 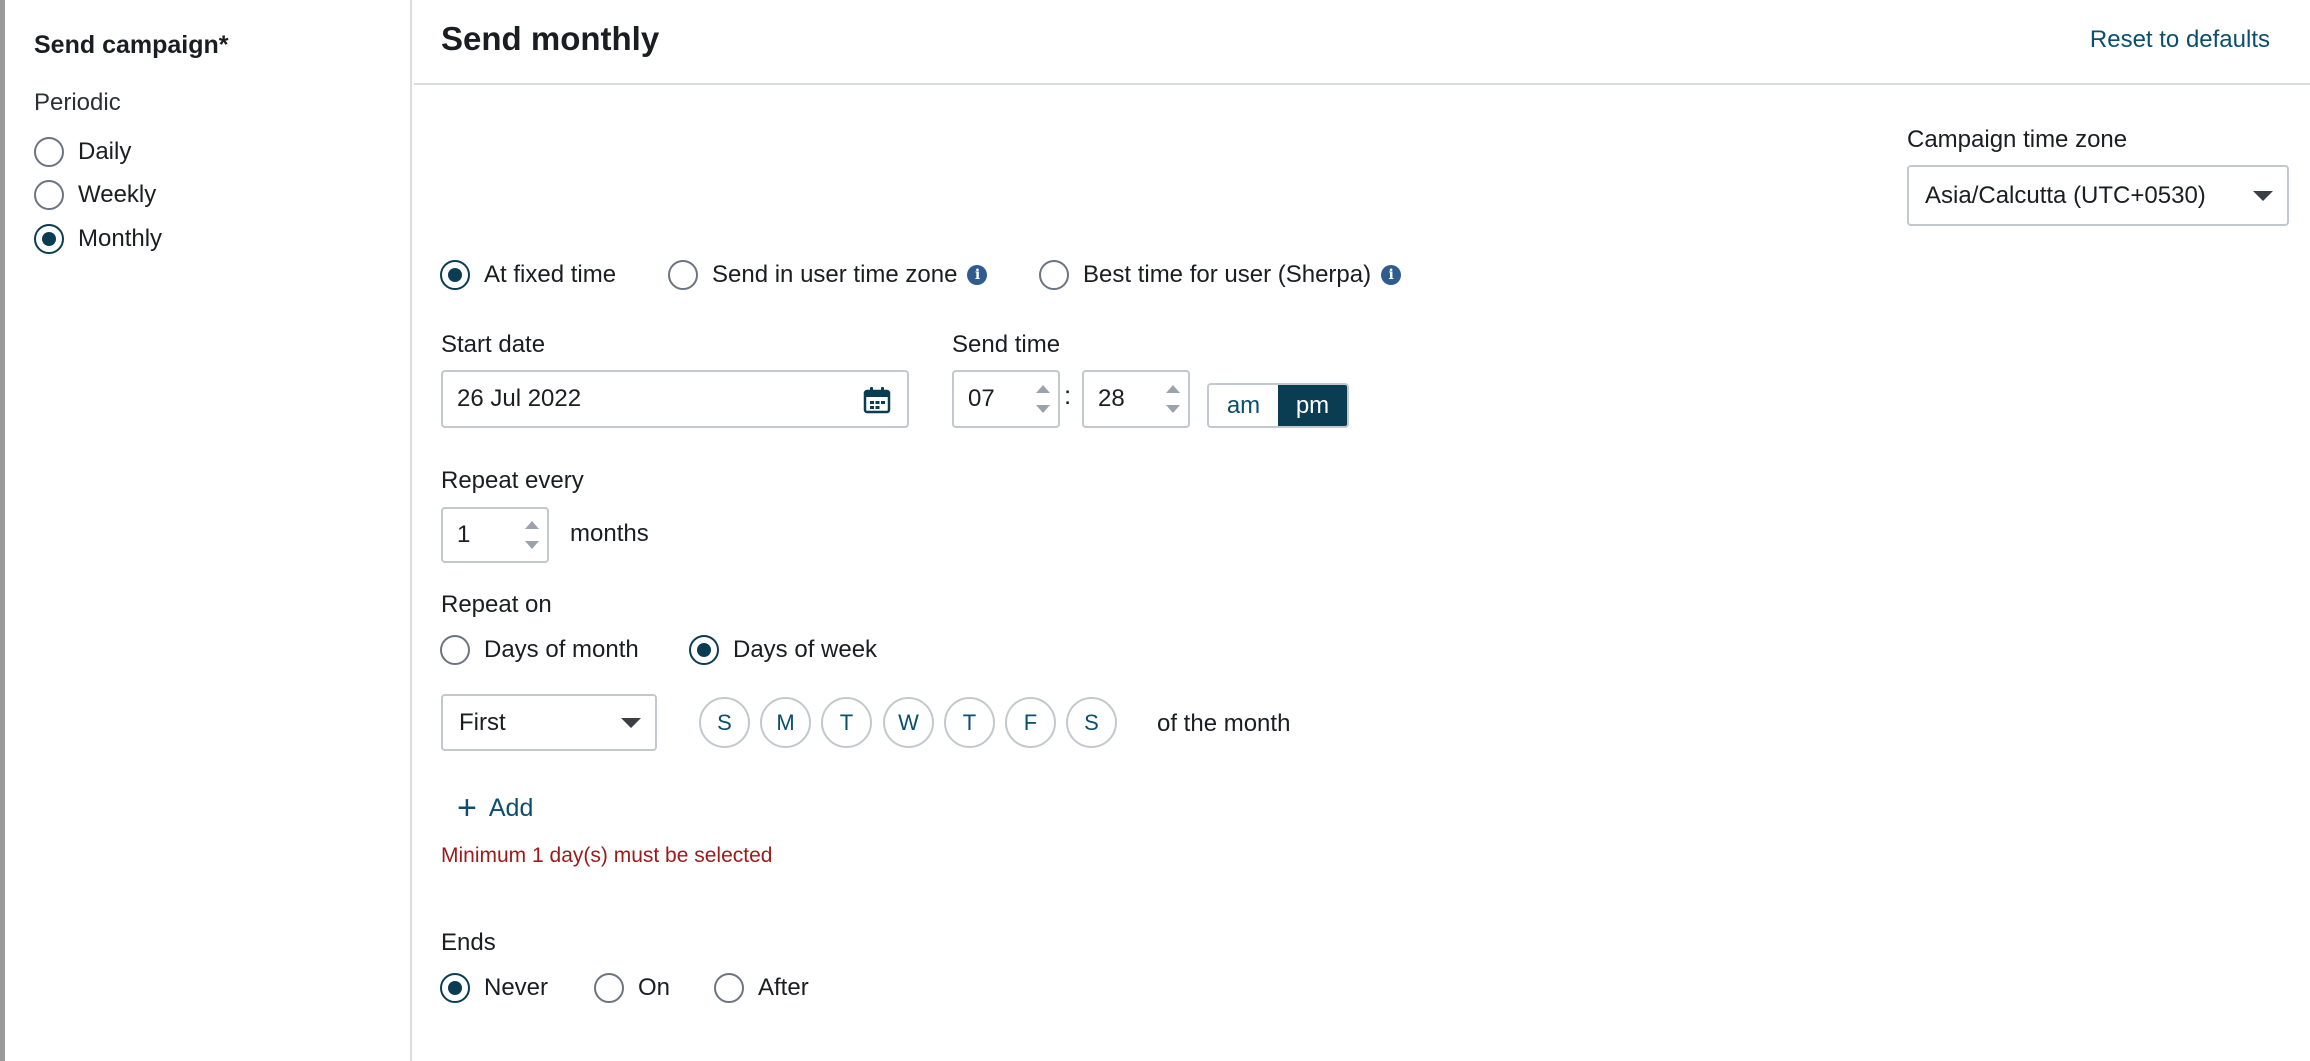 I want to click on radio-user-time-zone: Send in user time zone i, so click(x=828, y=275).